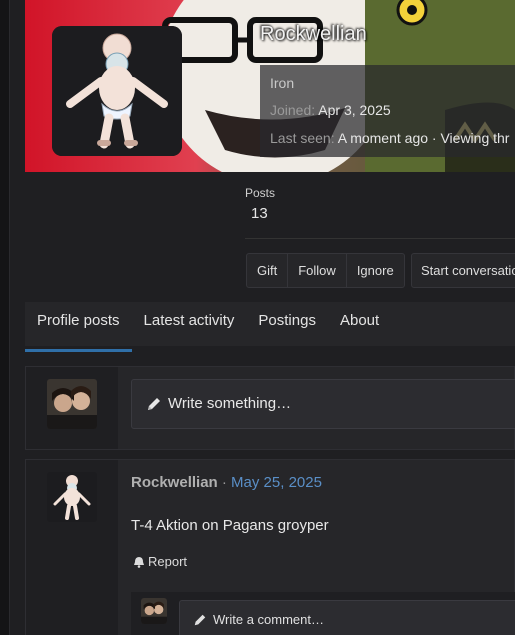 This screenshot has height=635, width=515. I want to click on composer-avatar-column, so click(72, 408).